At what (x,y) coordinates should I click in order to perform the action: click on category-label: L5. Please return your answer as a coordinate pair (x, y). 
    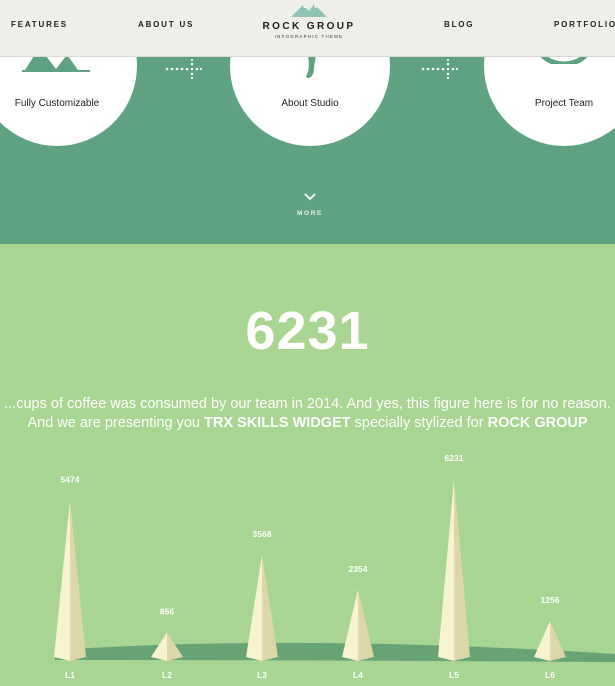
    Looking at the image, I should click on (454, 675).